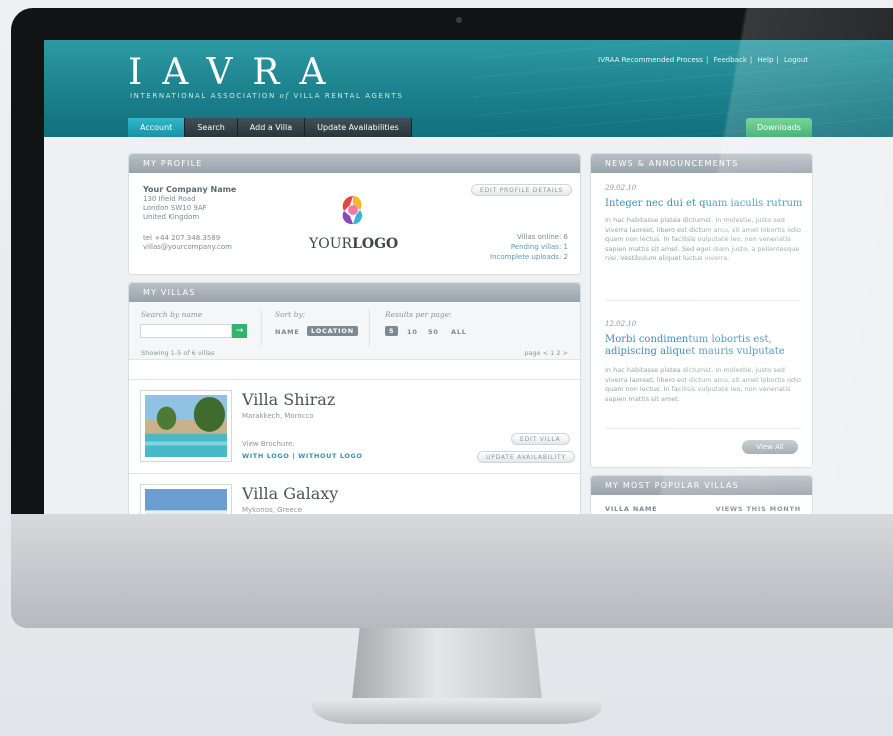  Describe the element at coordinates (730, 60) in the screenshot. I see `top-link-feedback: Feedback` at that location.